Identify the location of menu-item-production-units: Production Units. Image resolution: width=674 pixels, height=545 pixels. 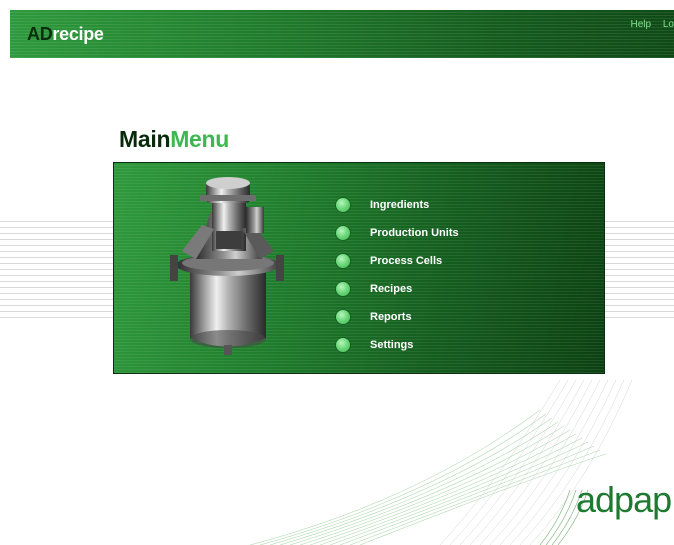
(397, 233).